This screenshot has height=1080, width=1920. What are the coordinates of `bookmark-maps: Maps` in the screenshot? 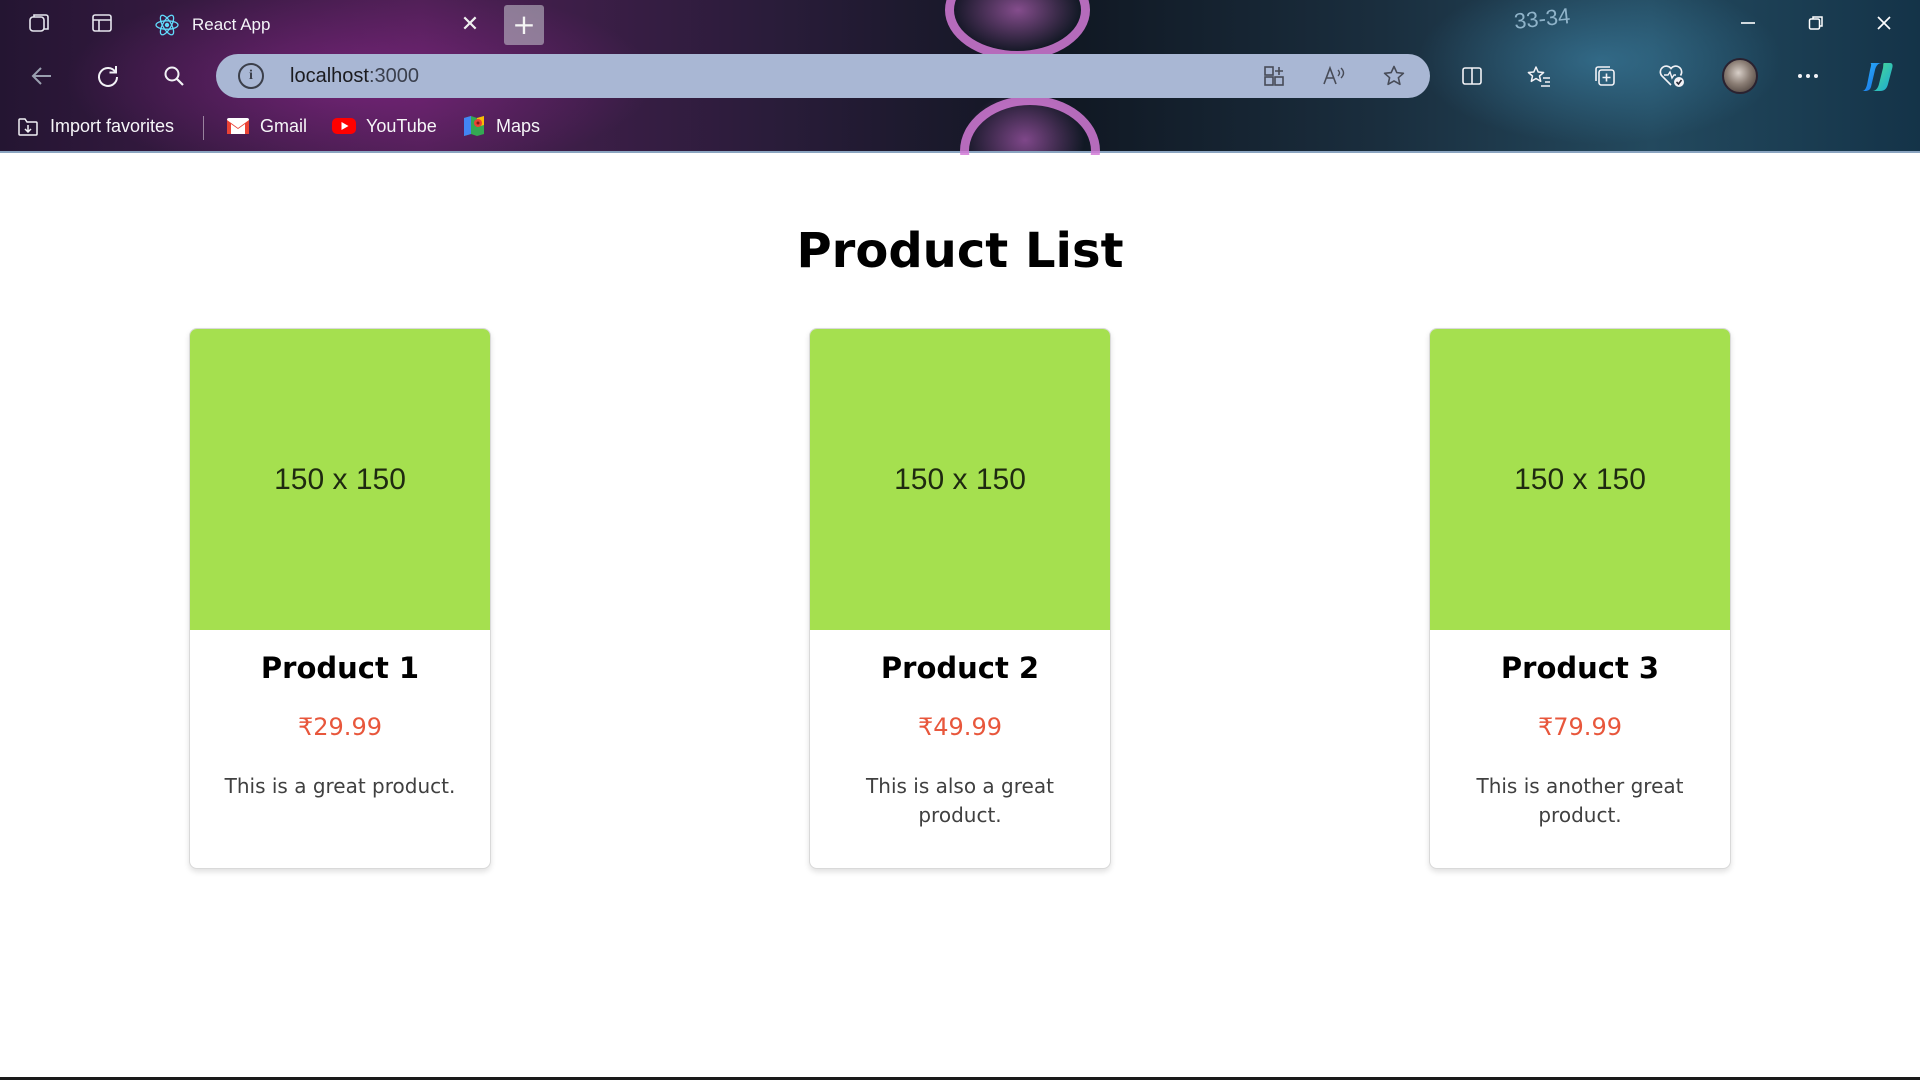 It's located at (501, 126).